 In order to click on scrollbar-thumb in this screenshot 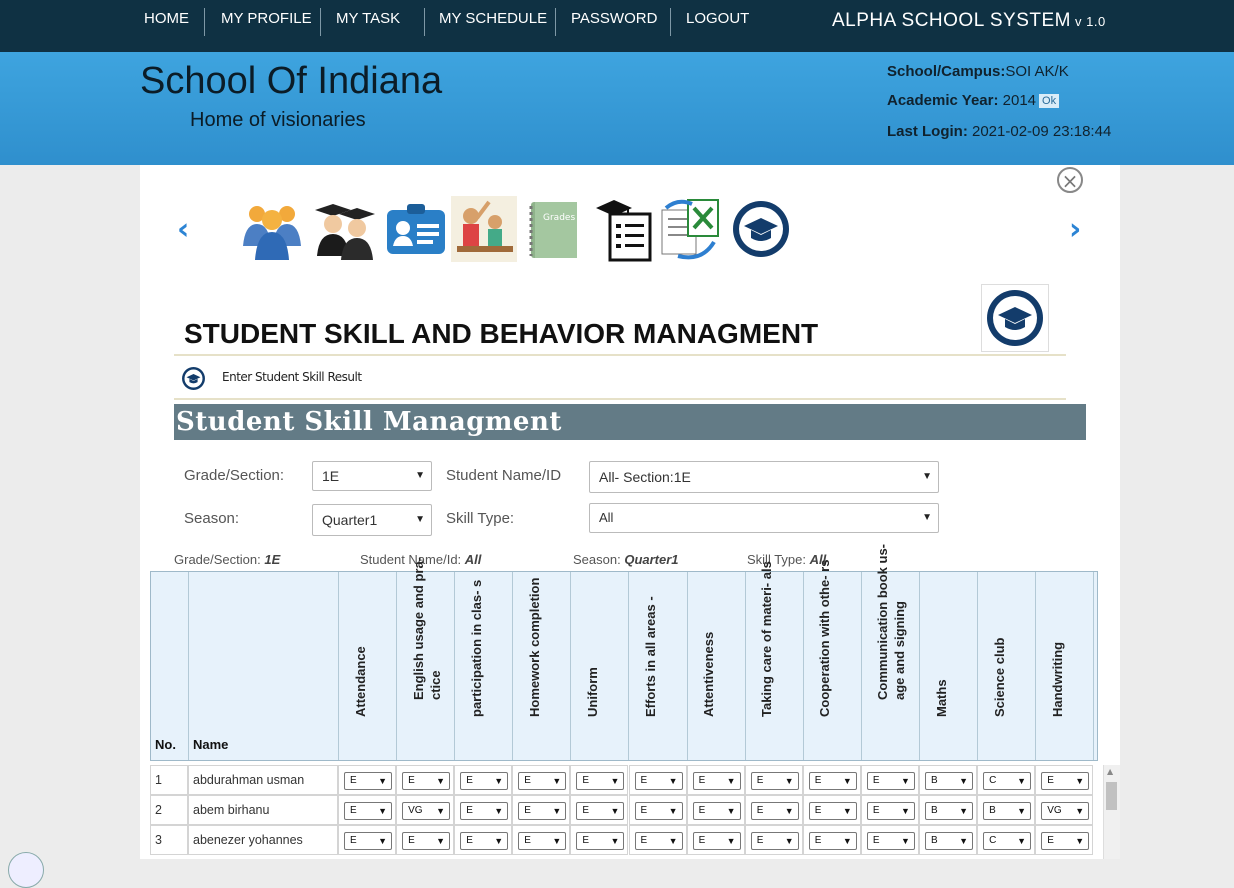, I will do `click(1111, 796)`.